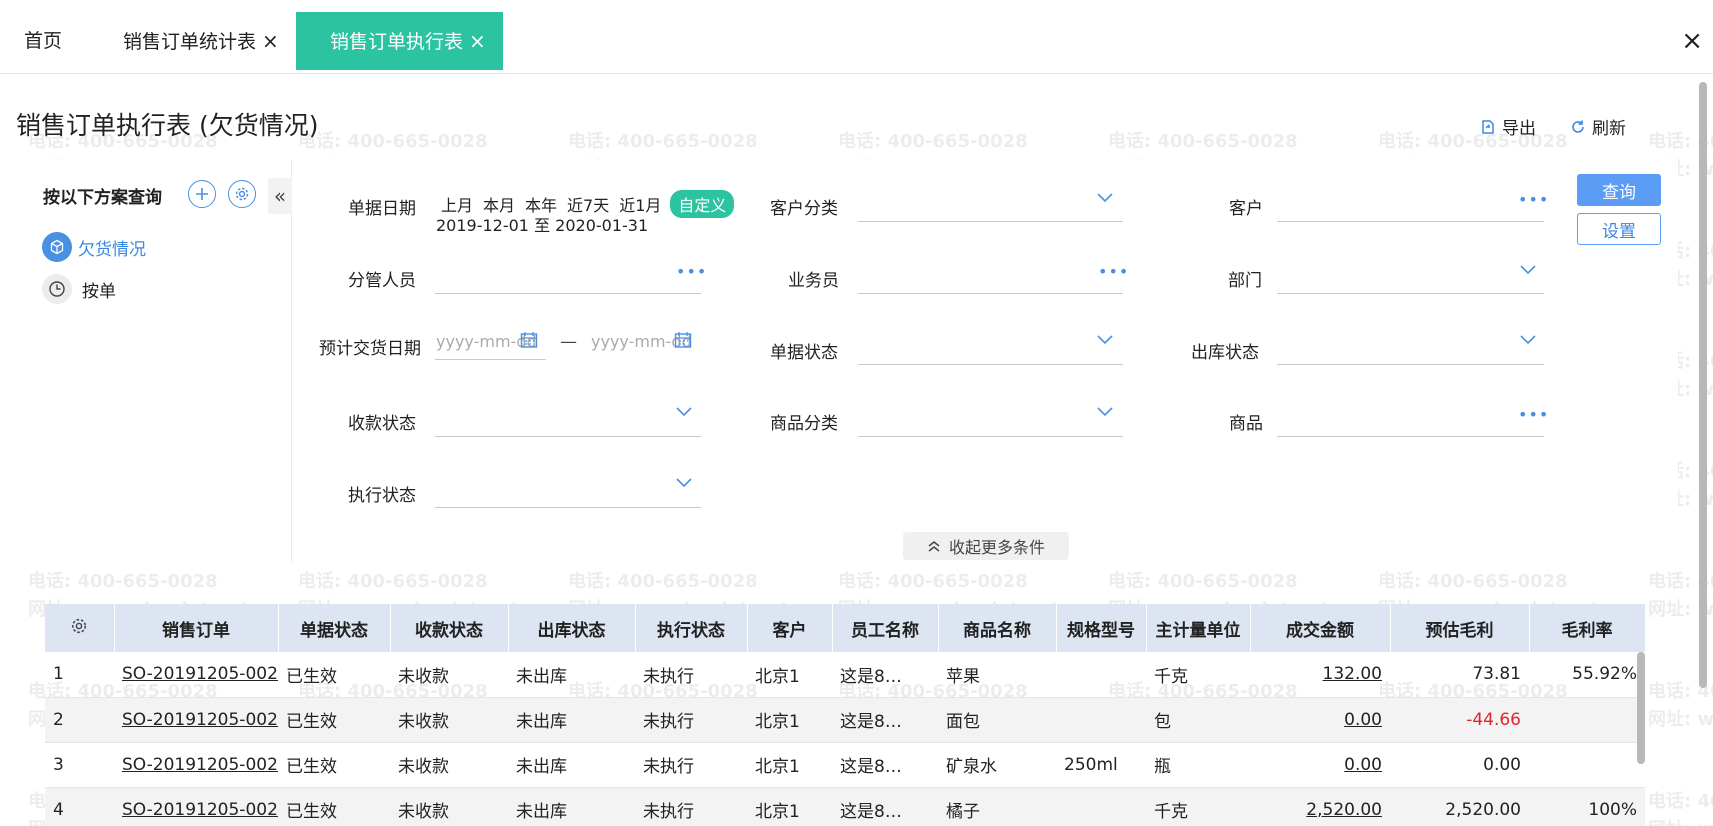 The image size is (1713, 826). I want to click on column-header: 主计量单位, so click(1198, 628).